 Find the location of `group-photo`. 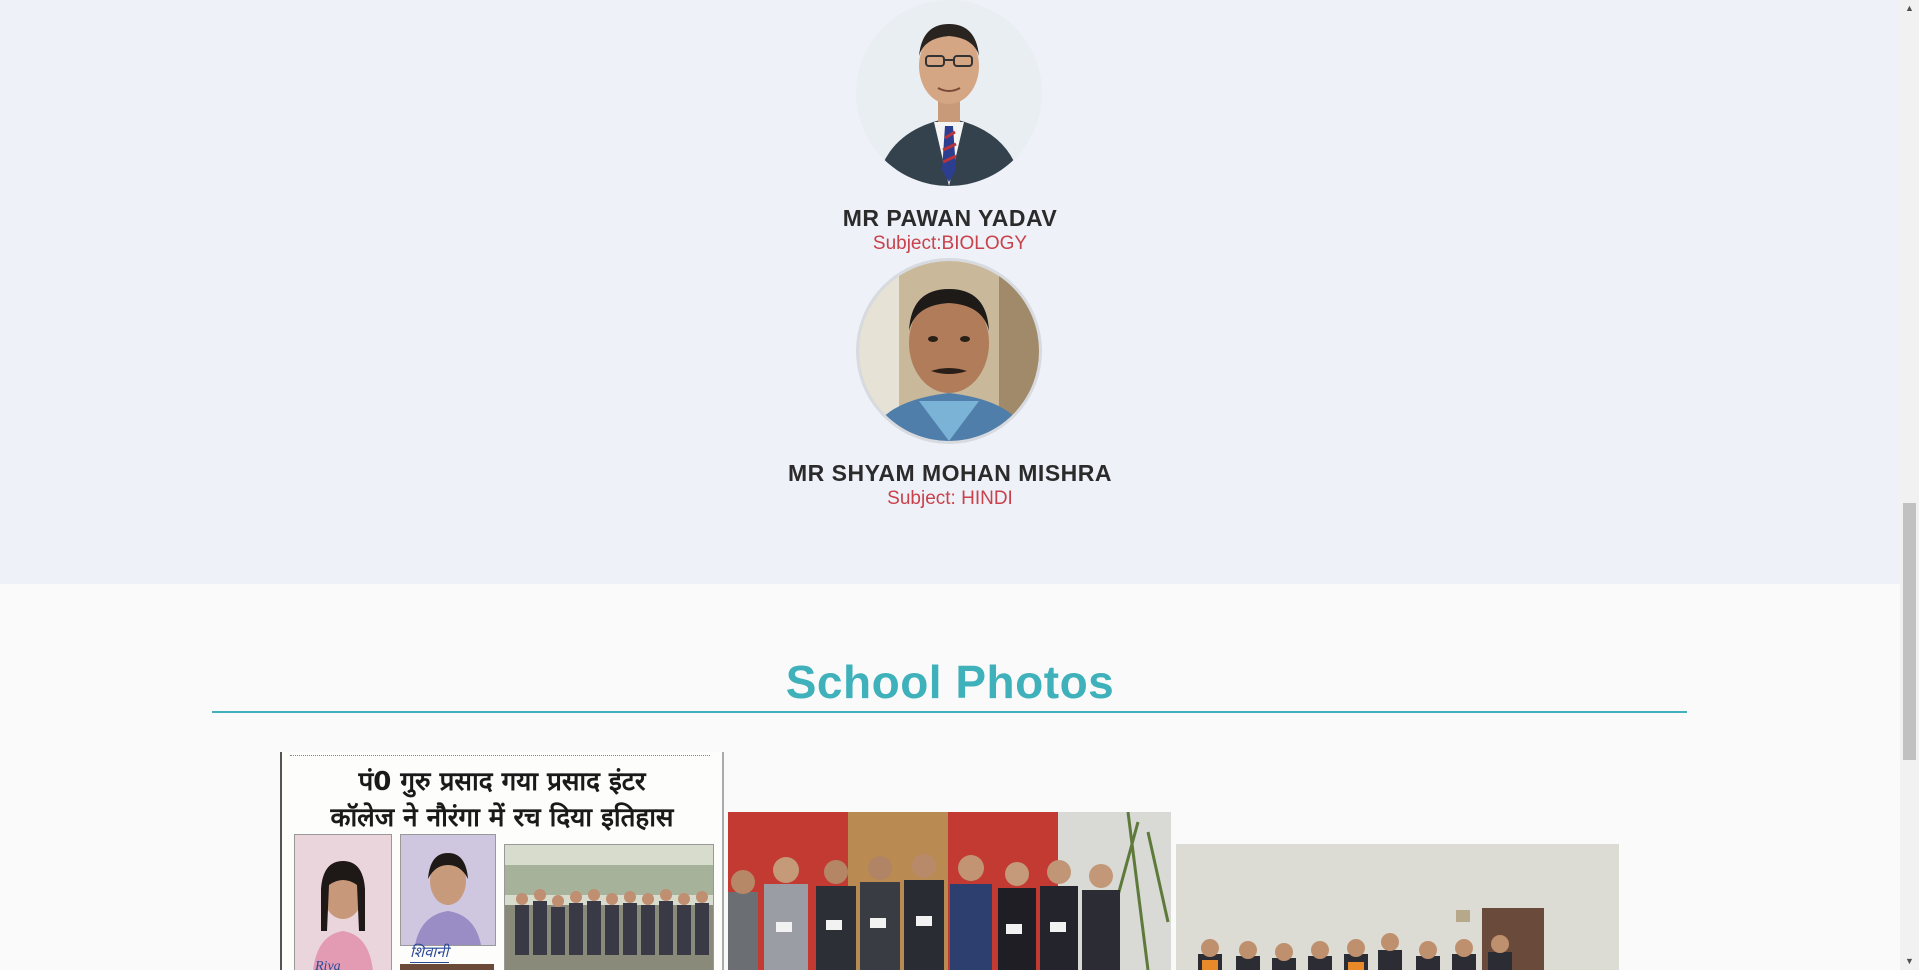

group-photo is located at coordinates (609, 907).